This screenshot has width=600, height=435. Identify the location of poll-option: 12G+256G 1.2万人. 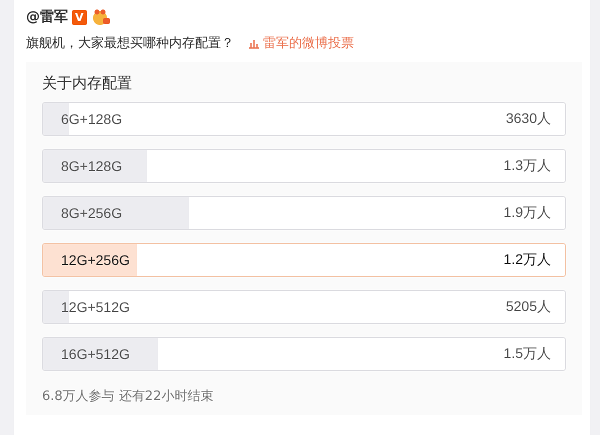
(304, 260).